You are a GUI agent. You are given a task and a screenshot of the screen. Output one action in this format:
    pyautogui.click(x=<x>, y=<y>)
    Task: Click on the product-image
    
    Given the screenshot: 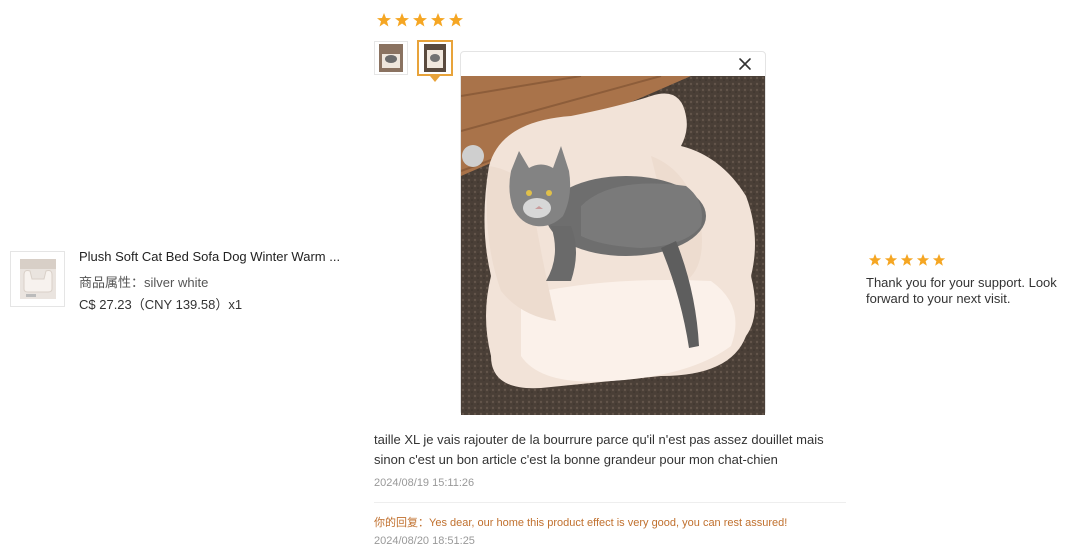 What is the action you would take?
    pyautogui.click(x=37, y=279)
    